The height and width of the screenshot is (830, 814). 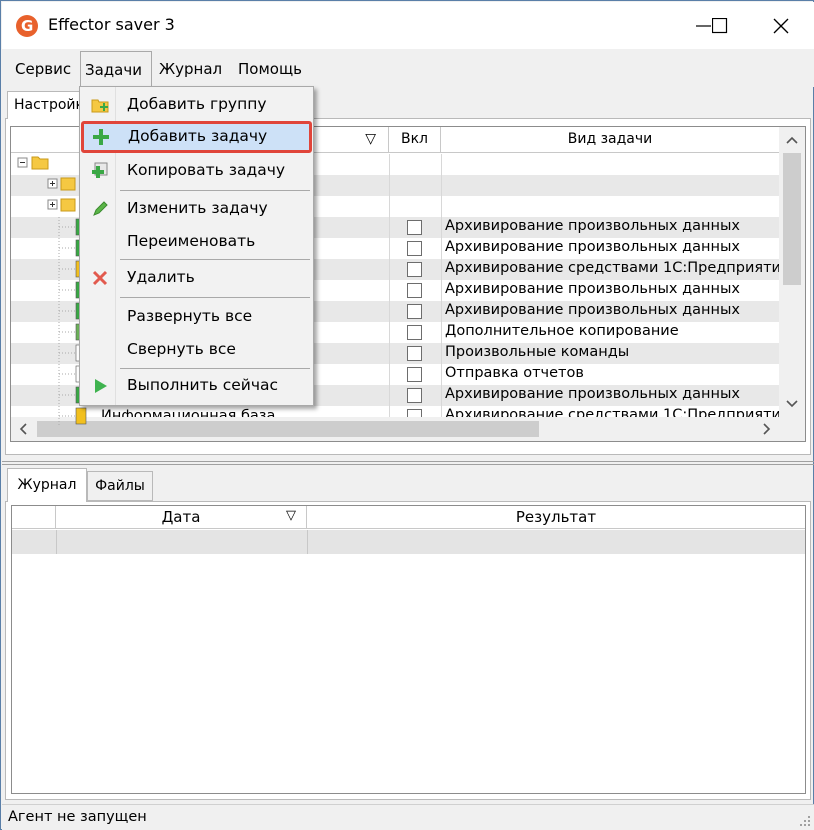 What do you see at coordinates (792, 140) in the screenshot?
I see `scroll-up-icon` at bounding box center [792, 140].